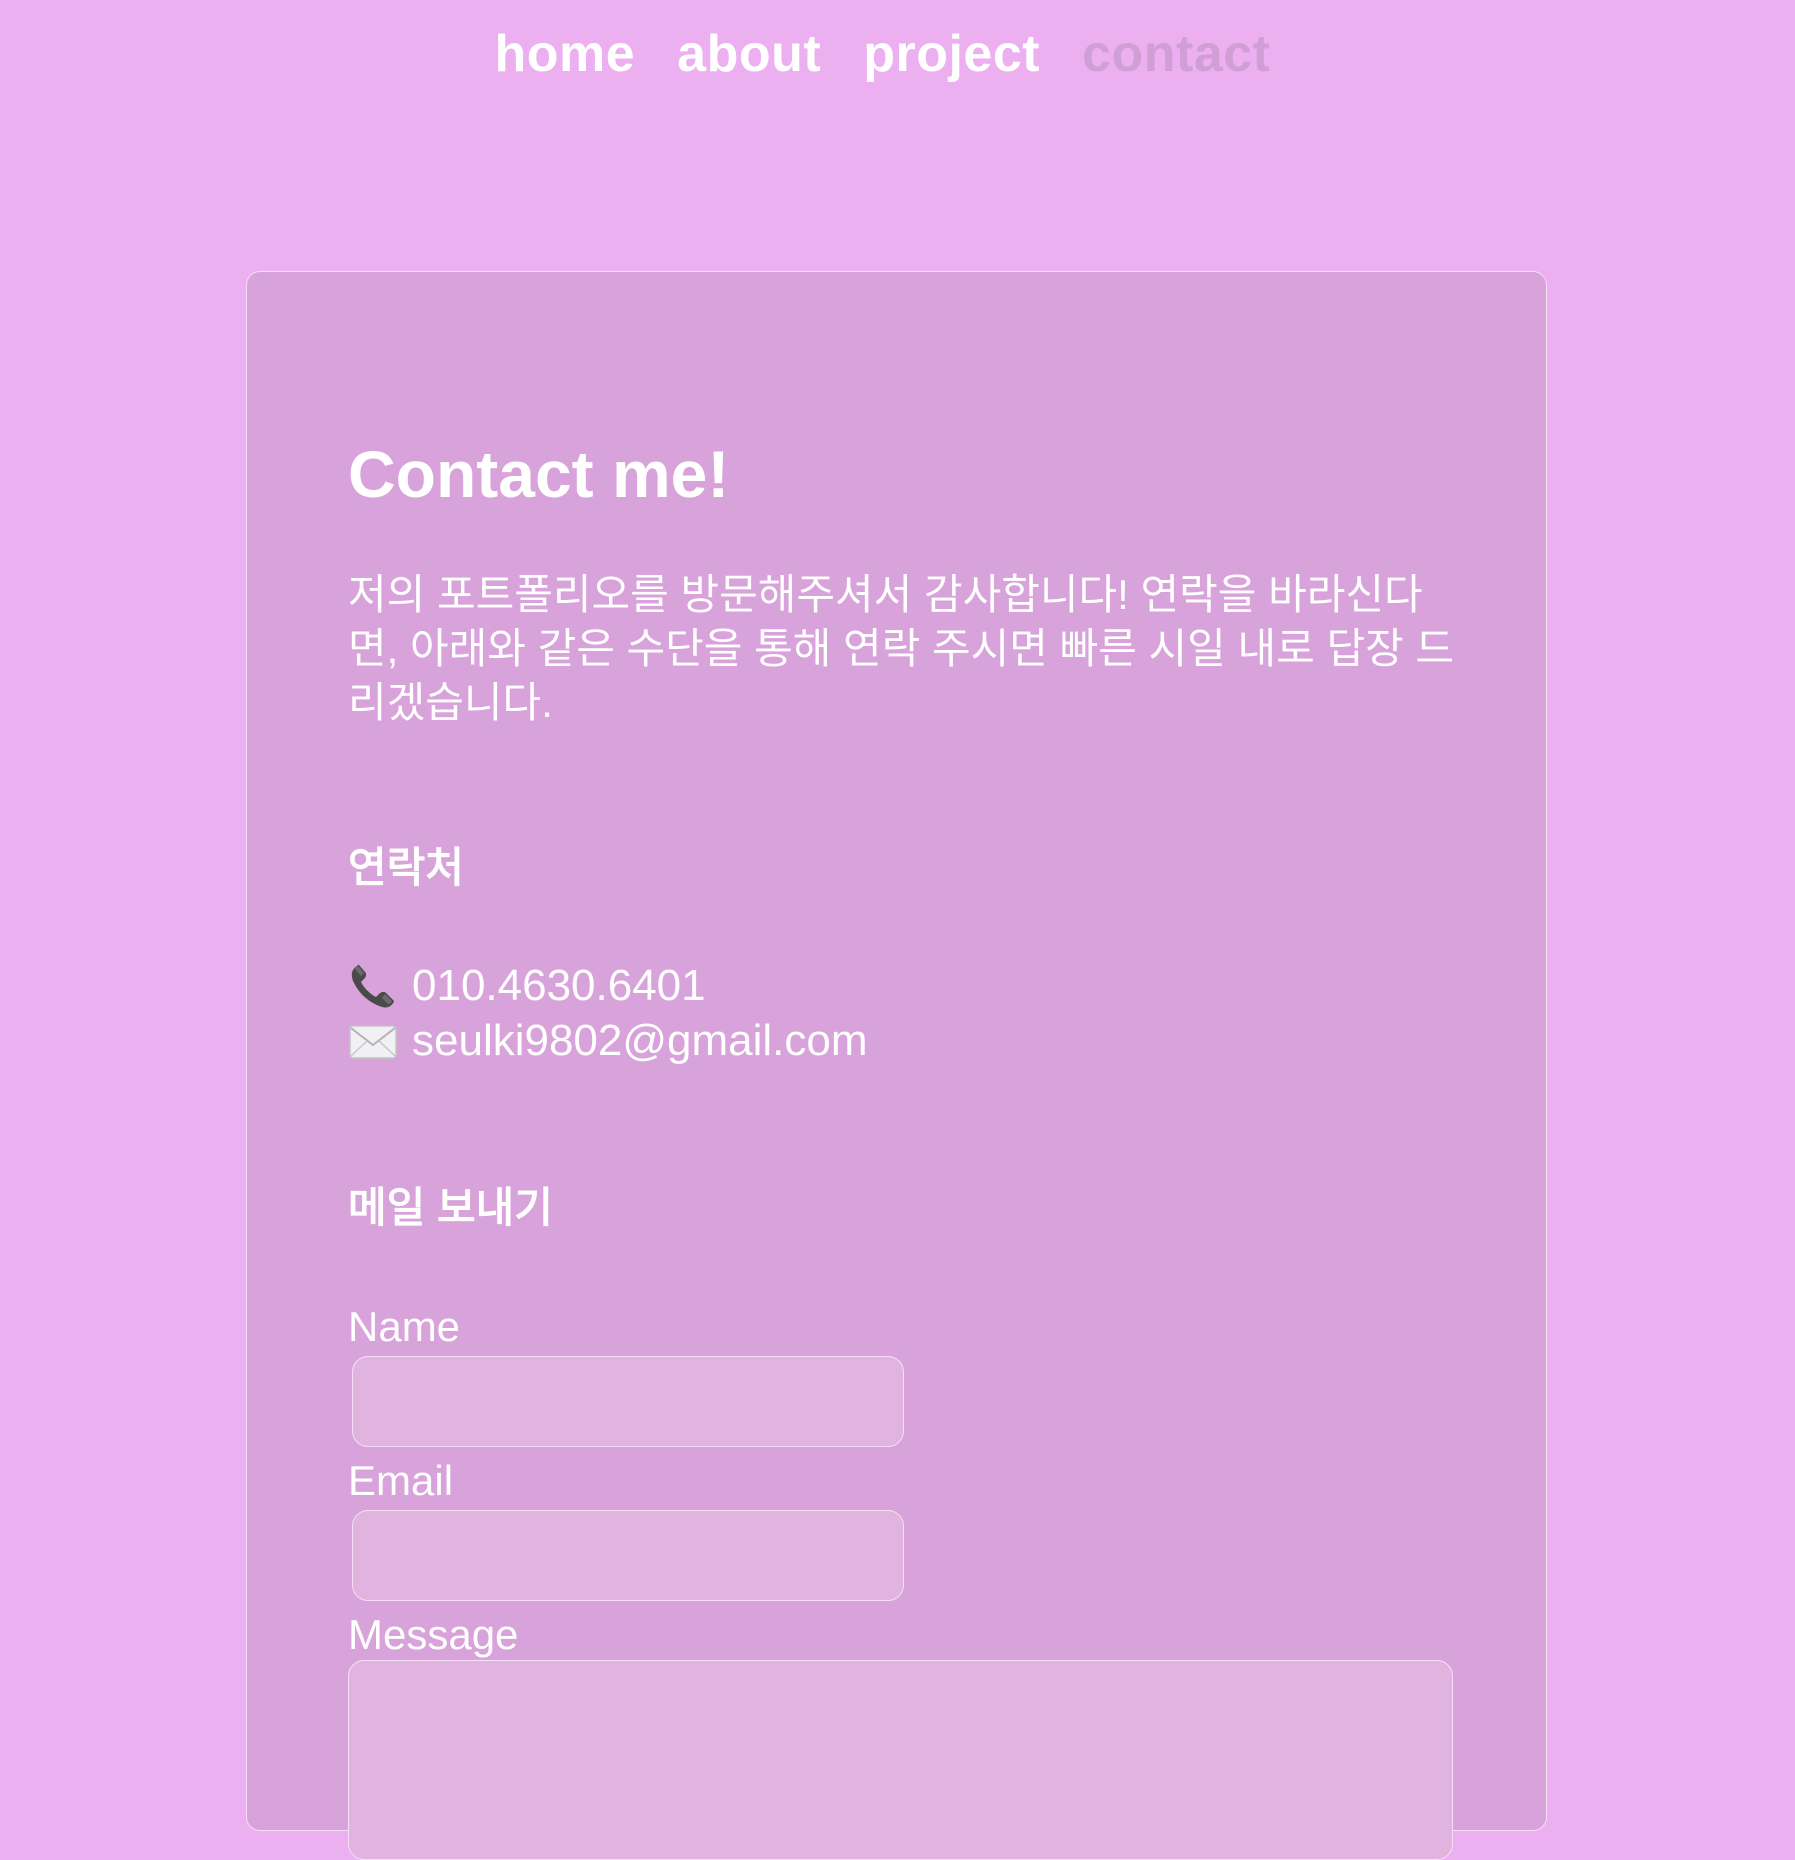 The image size is (1795, 1860). What do you see at coordinates (433, 1634) in the screenshot?
I see `message-label: Message` at bounding box center [433, 1634].